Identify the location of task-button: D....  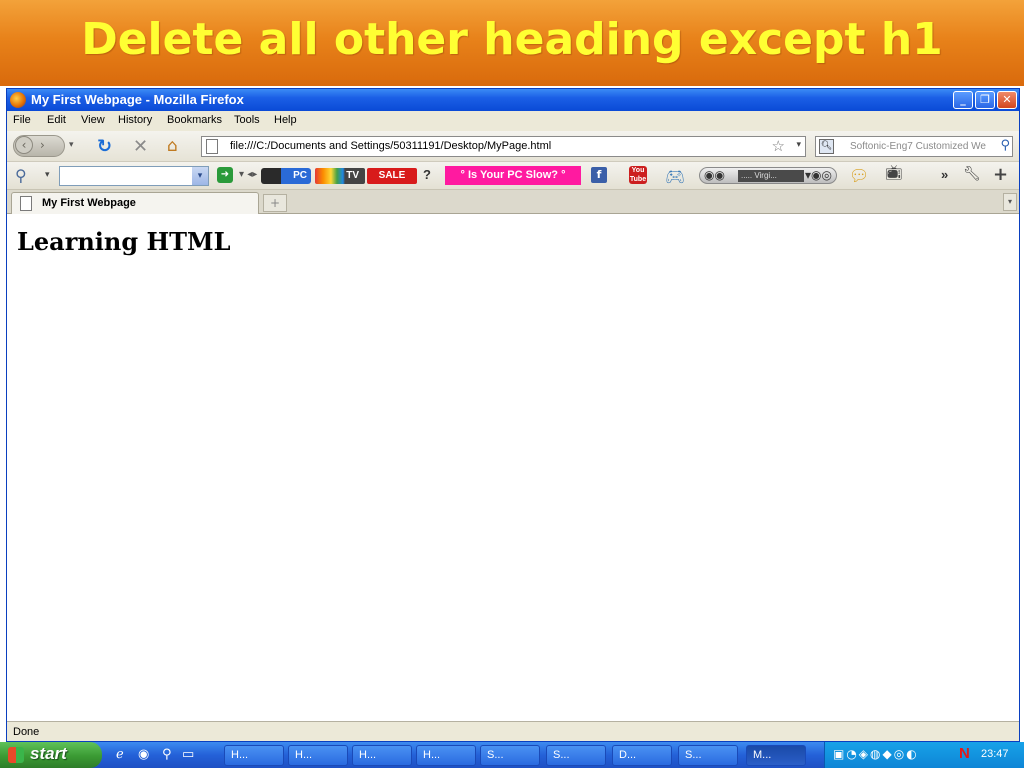
(642, 755).